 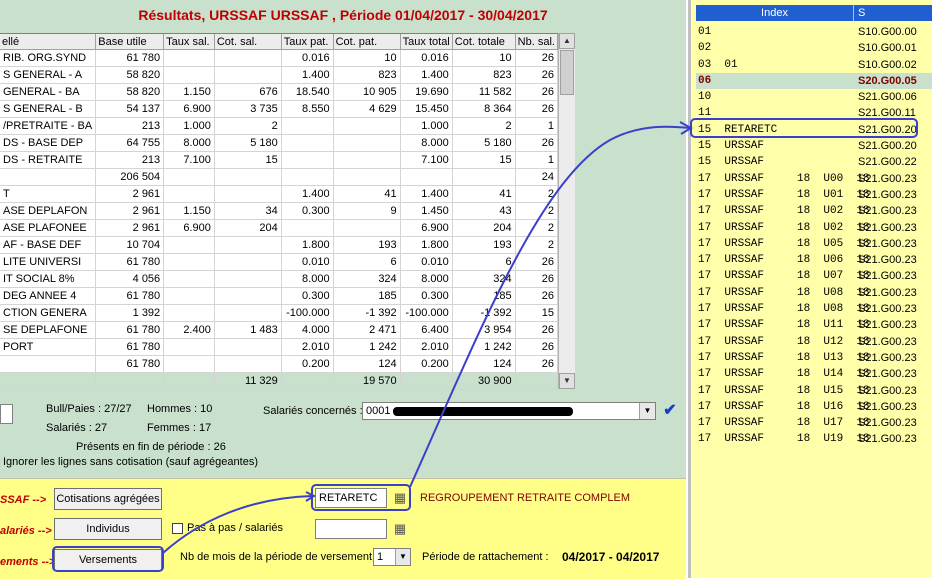 What do you see at coordinates (536, 245) in the screenshot?
I see `table-cell: 2` at bounding box center [536, 245].